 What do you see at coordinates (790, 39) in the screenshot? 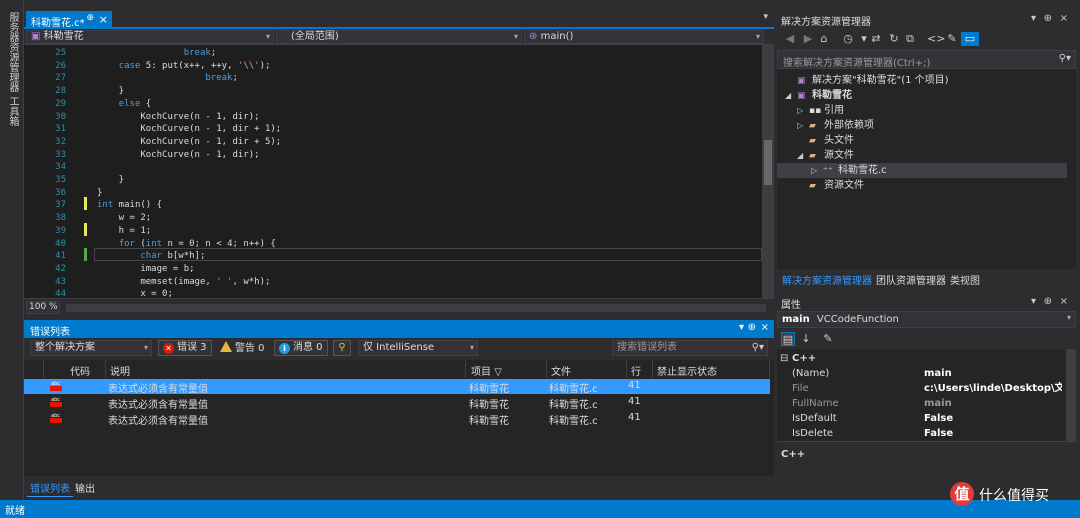
I see `back-icon: ◀` at bounding box center [790, 39].